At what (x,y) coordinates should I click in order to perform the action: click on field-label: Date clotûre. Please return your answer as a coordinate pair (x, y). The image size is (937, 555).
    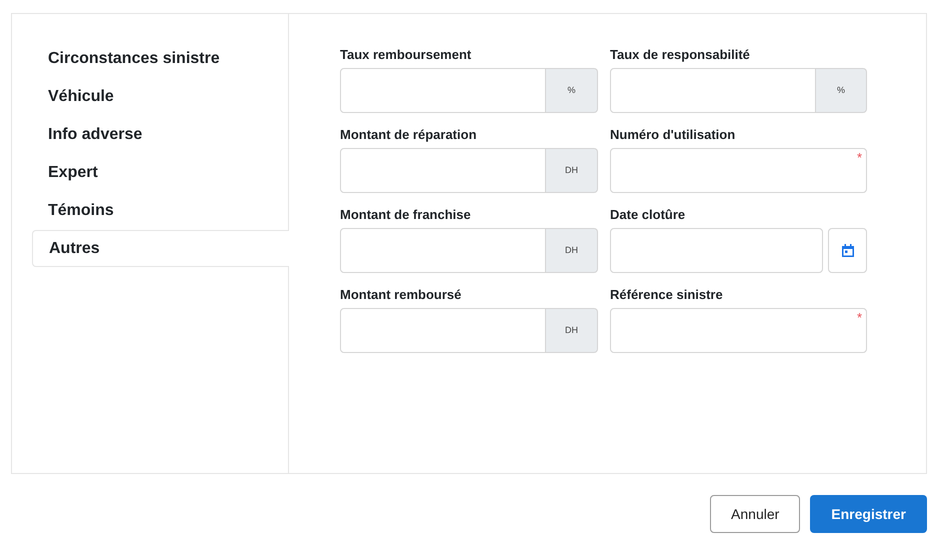
    Looking at the image, I should click on (648, 215).